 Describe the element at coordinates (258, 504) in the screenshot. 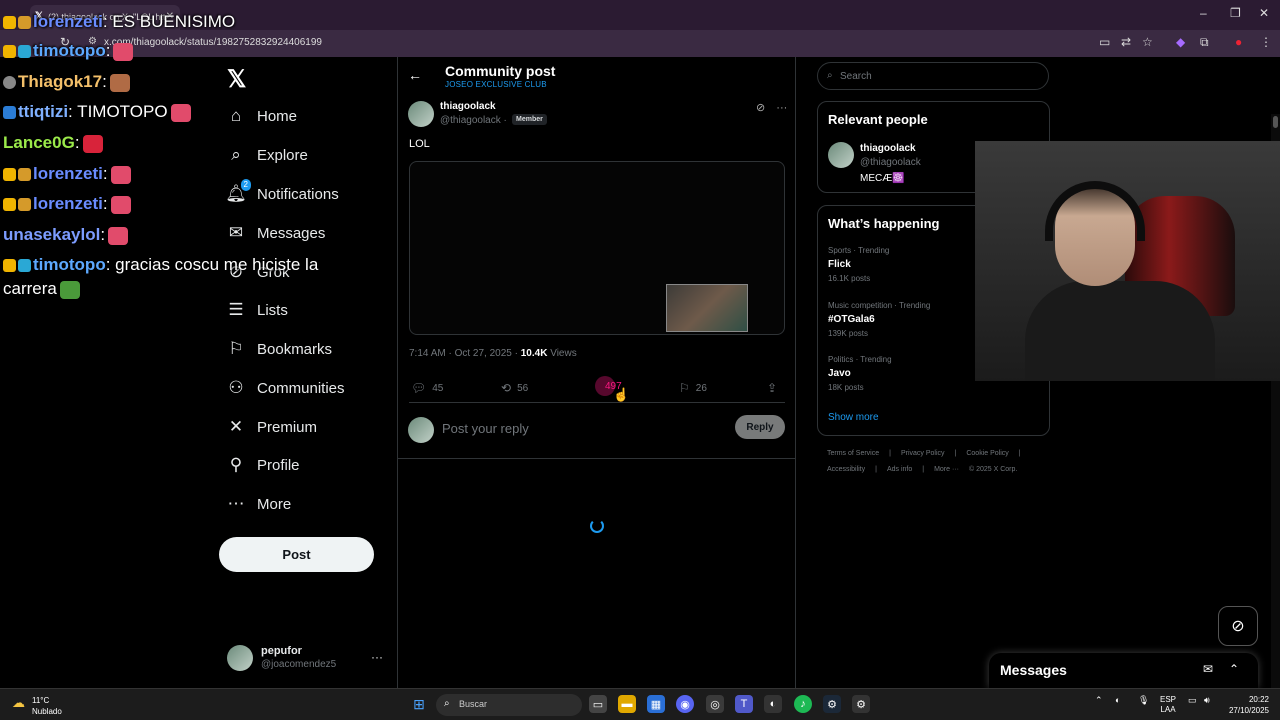

I see `nav-more: ⋯ More` at that location.